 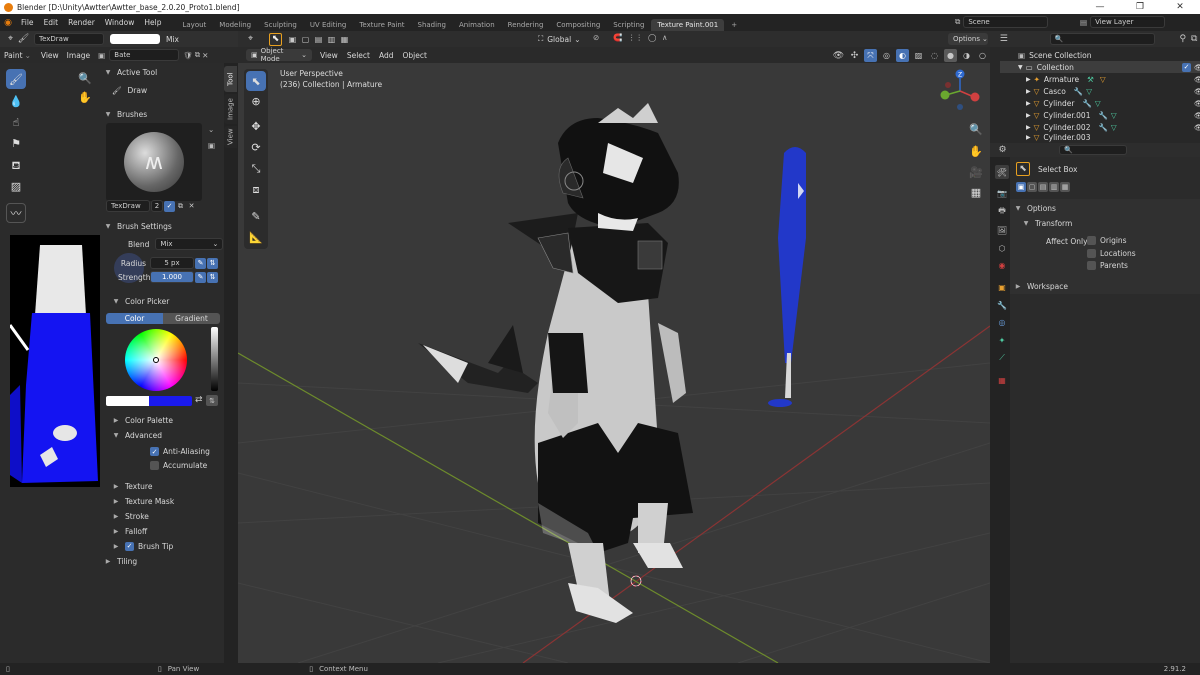 I want to click on primary-color-swatch, so click(x=127, y=401).